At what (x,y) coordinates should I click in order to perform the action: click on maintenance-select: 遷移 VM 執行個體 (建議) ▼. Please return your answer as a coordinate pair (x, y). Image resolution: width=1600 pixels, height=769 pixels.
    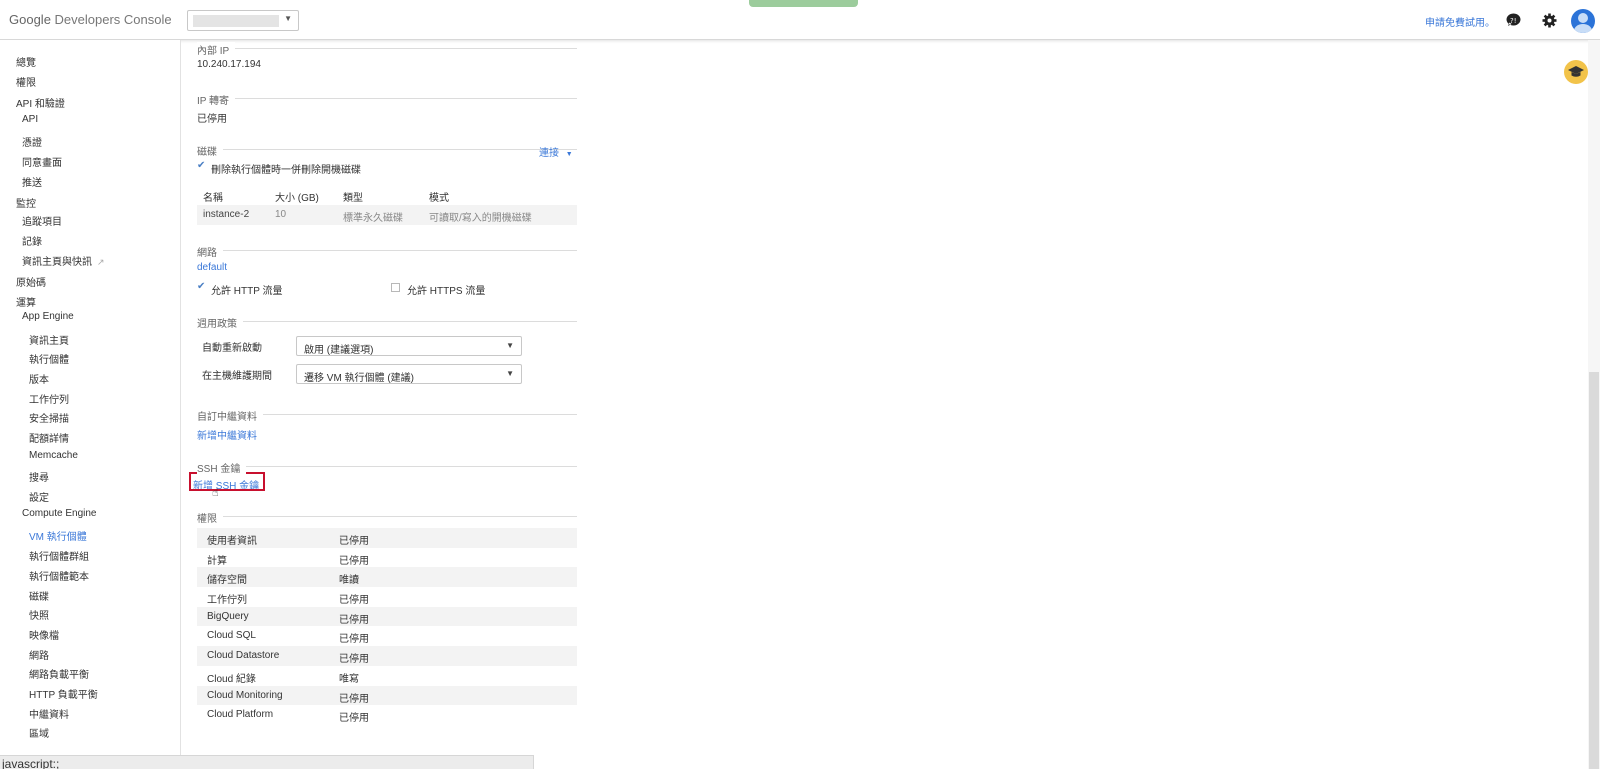
    Looking at the image, I should click on (409, 374).